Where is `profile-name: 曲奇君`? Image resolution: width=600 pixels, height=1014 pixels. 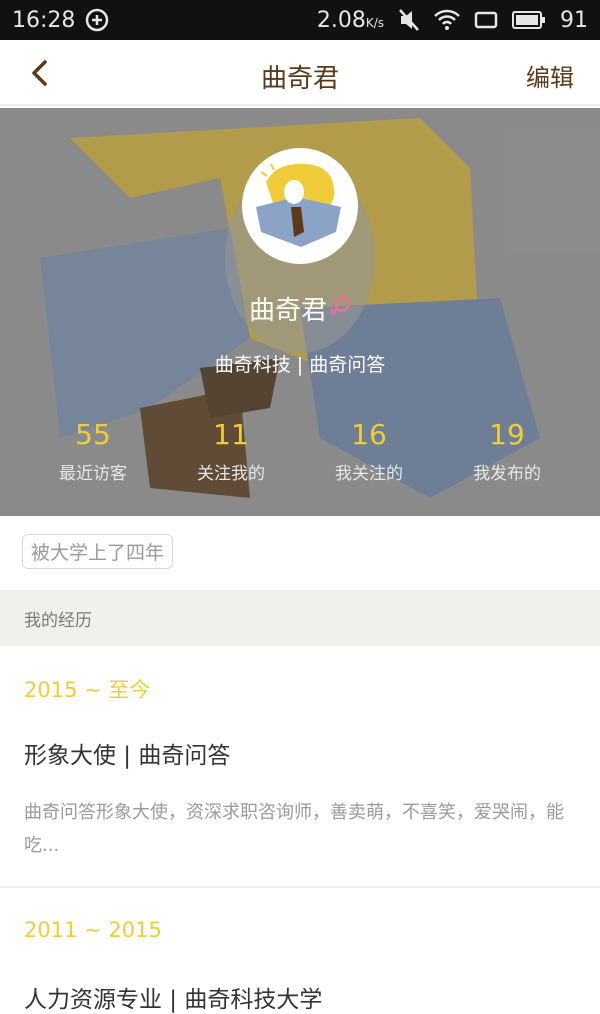 profile-name: 曲奇君 is located at coordinates (300, 309).